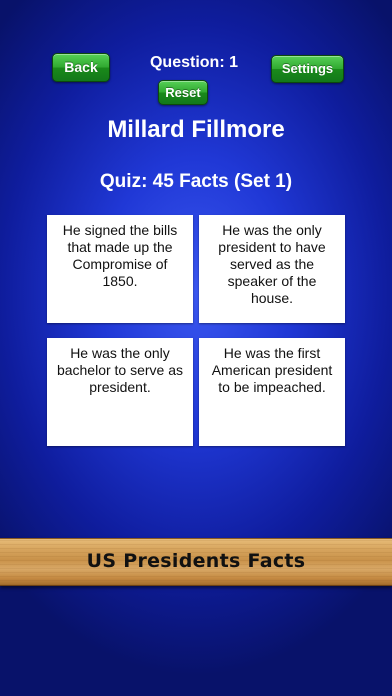 The height and width of the screenshot is (696, 392). I want to click on question-counter: Question: 1, so click(193, 62).